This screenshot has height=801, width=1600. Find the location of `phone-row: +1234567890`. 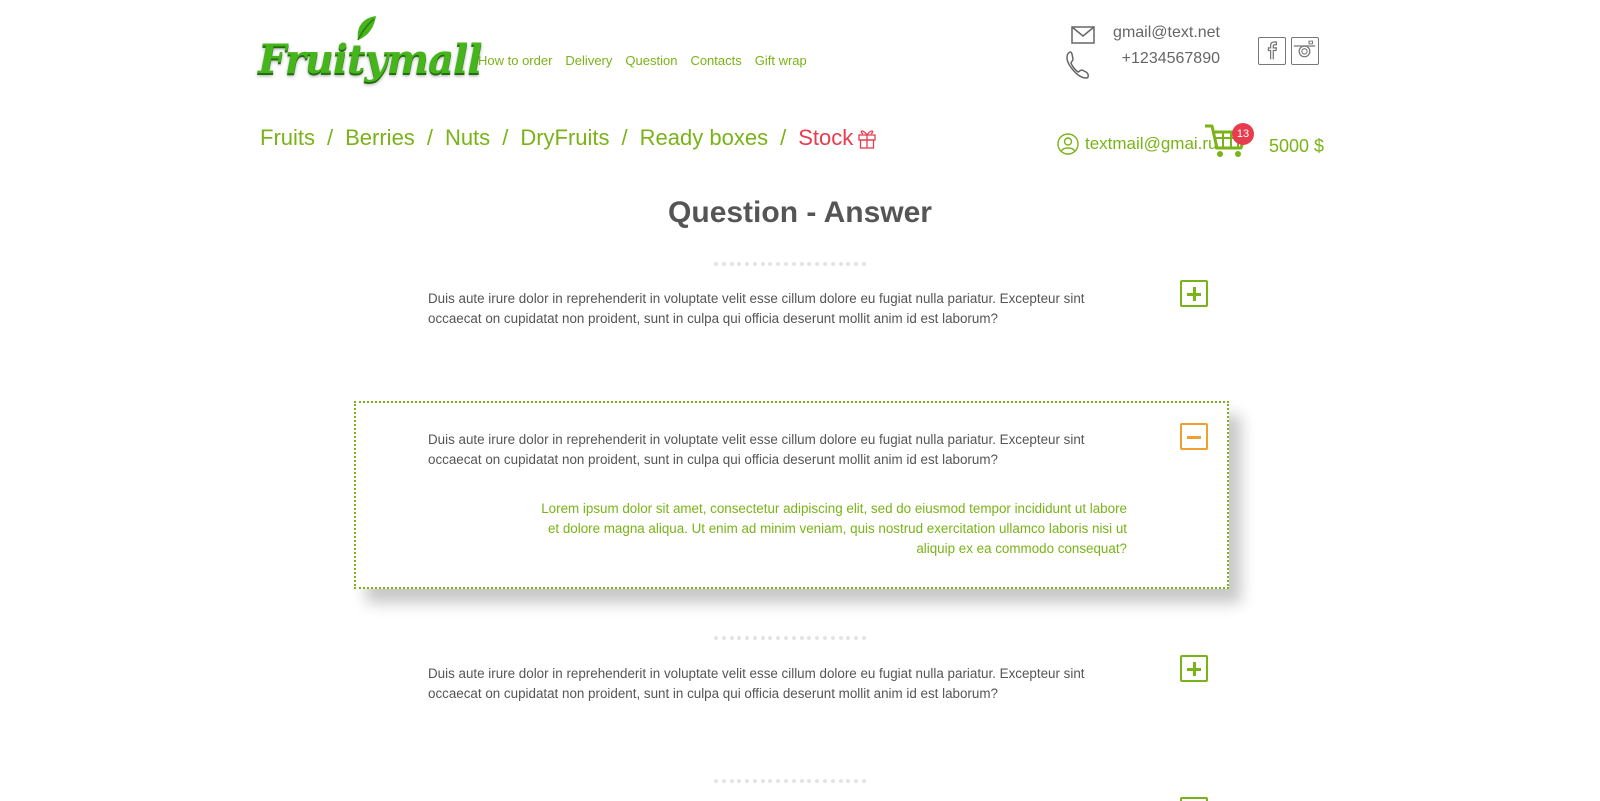

phone-row: +1234567890 is located at coordinates (1142, 64).